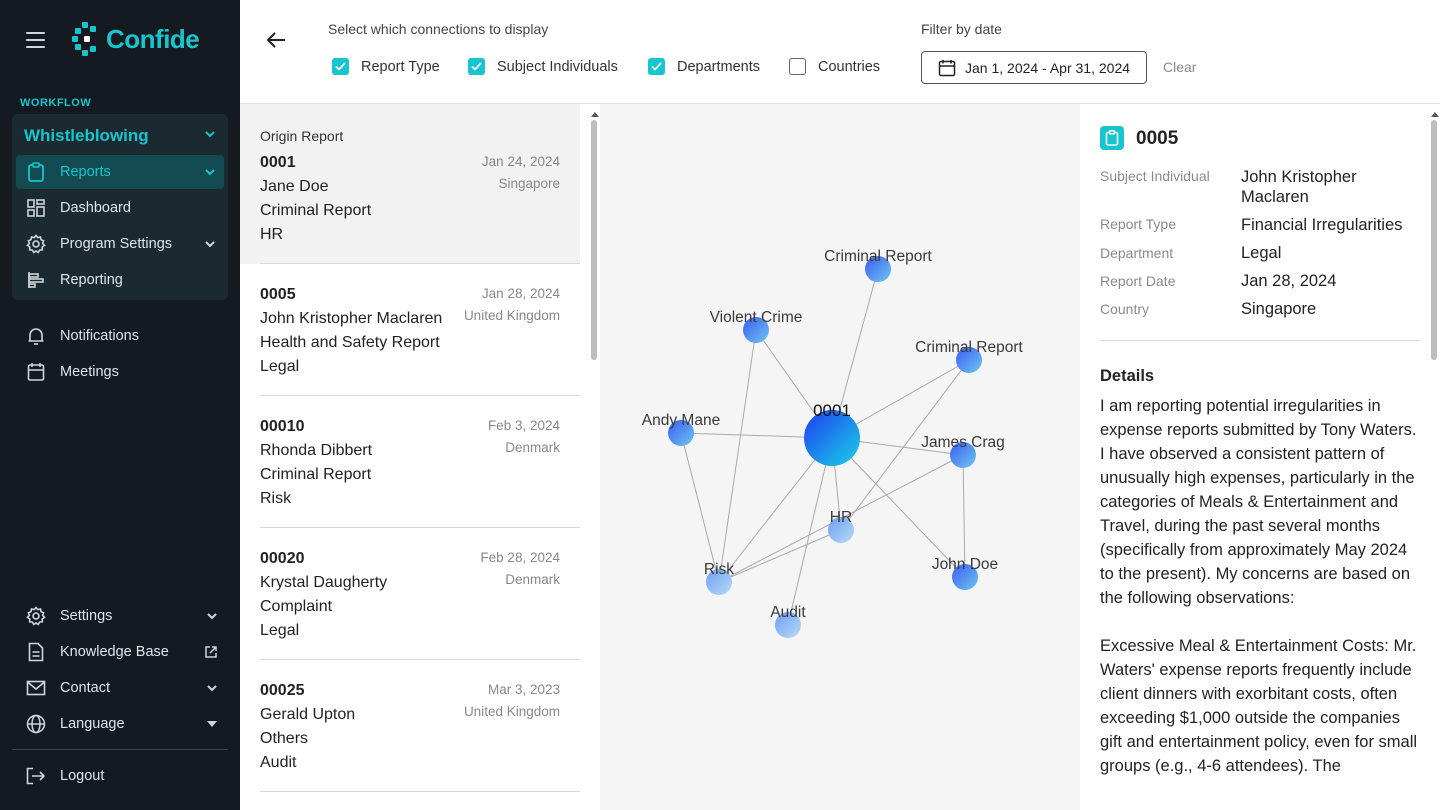 The width and height of the screenshot is (1440, 810). Describe the element at coordinates (523, 425) in the screenshot. I see `report-date: Feb 3, 2024` at that location.